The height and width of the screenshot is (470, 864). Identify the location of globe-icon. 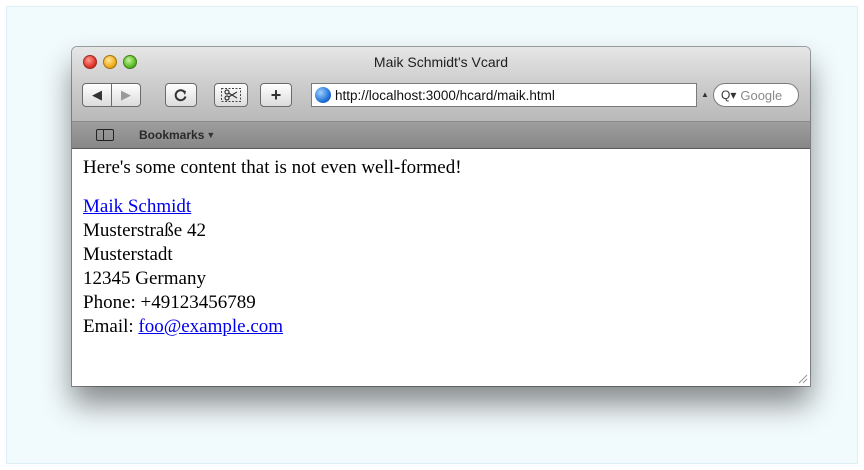
(323, 95).